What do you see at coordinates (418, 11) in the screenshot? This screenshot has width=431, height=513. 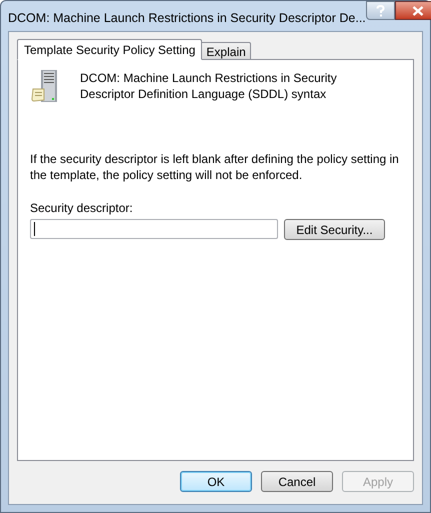 I see `close-icon` at bounding box center [418, 11].